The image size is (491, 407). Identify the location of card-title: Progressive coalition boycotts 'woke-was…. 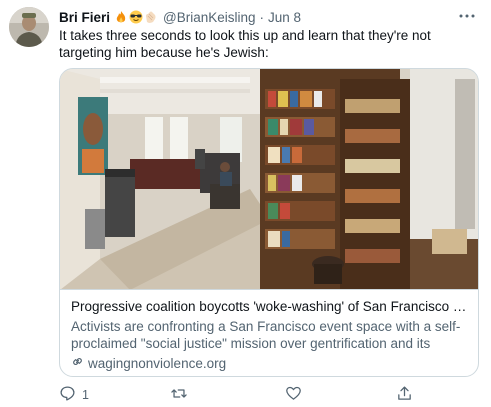
(270, 306).